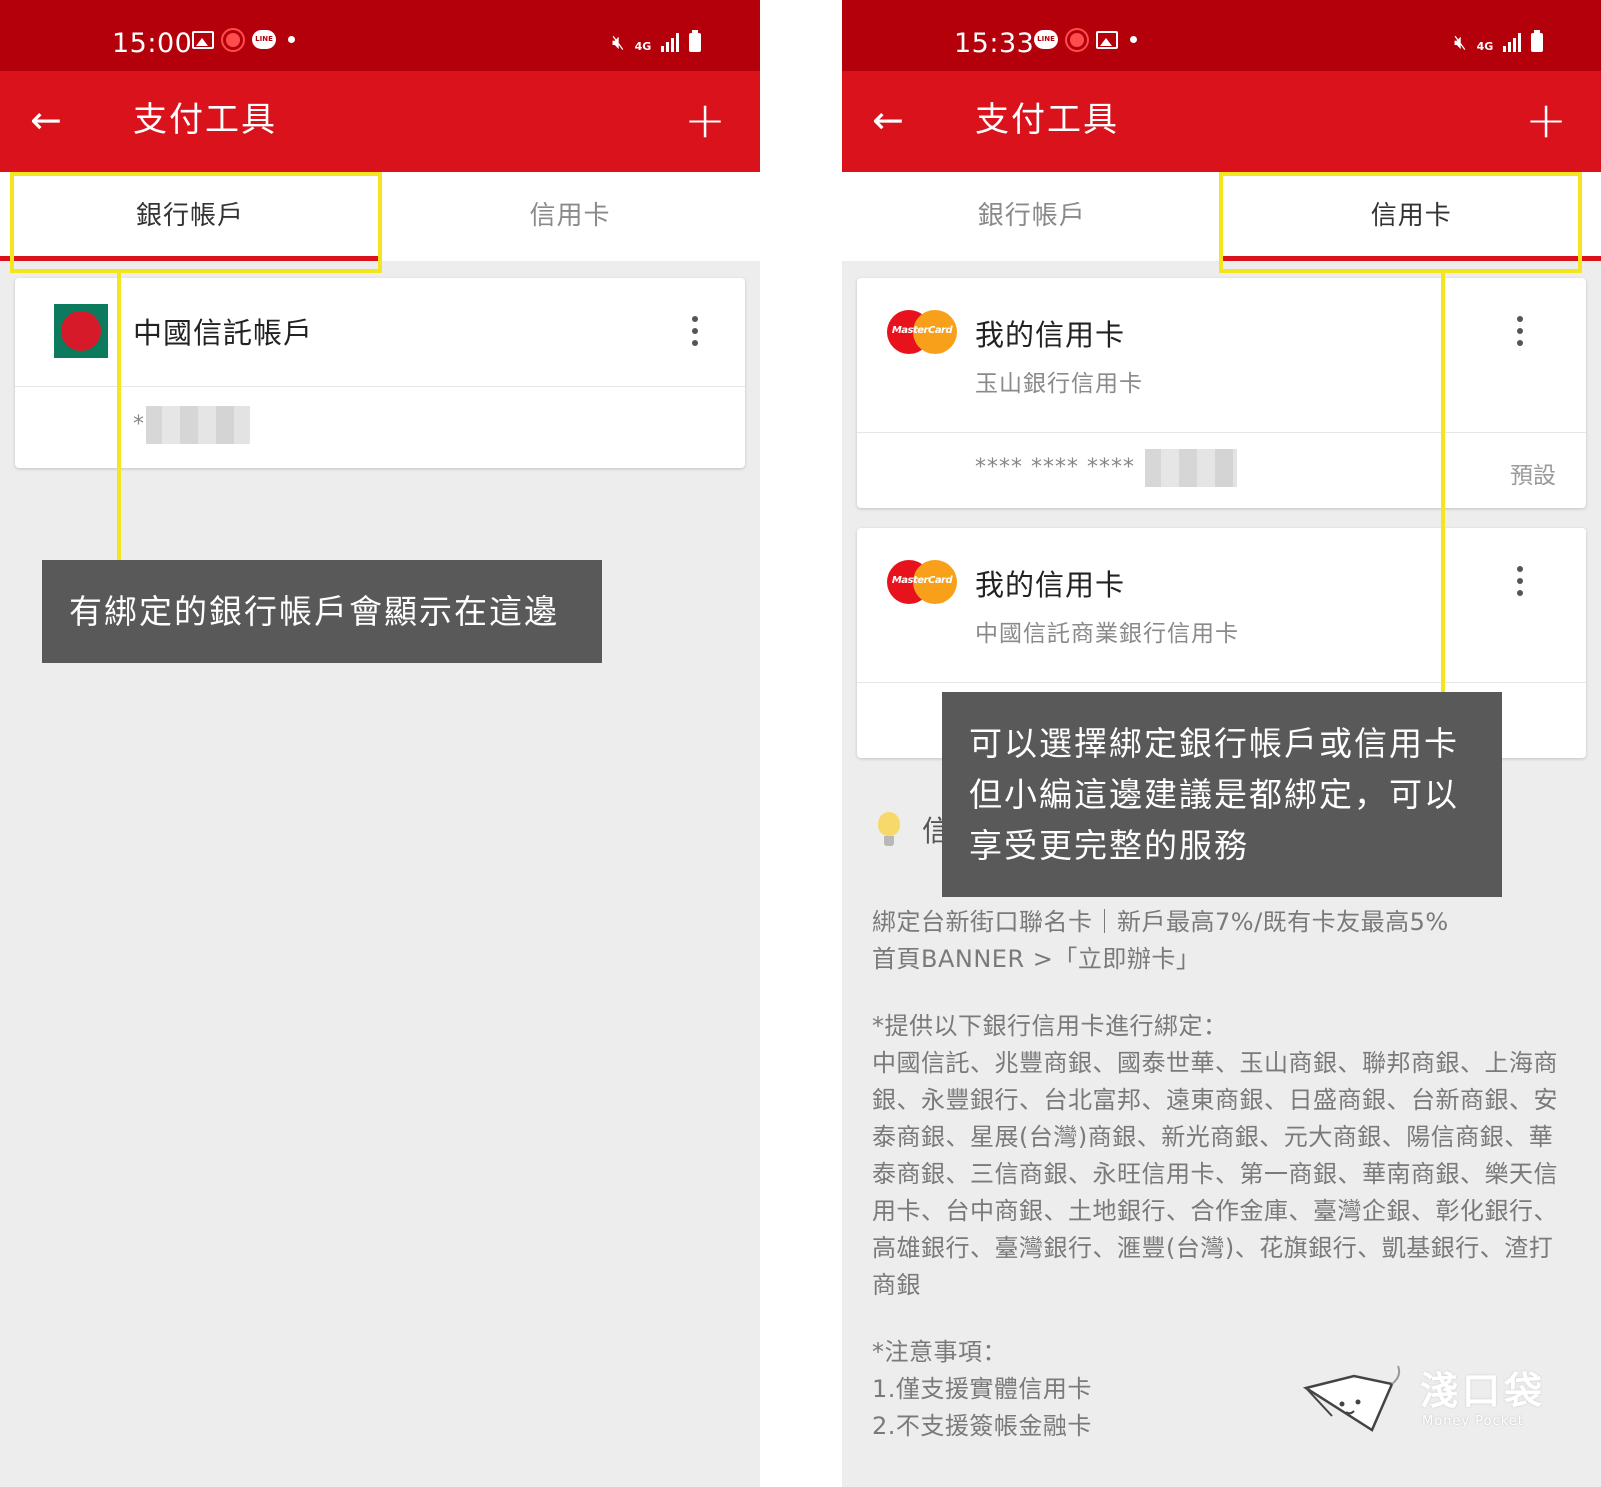  What do you see at coordinates (1050, 1026) in the screenshot?
I see `supported-banks-title: *提供以下銀行信用卡進行綁定：` at bounding box center [1050, 1026].